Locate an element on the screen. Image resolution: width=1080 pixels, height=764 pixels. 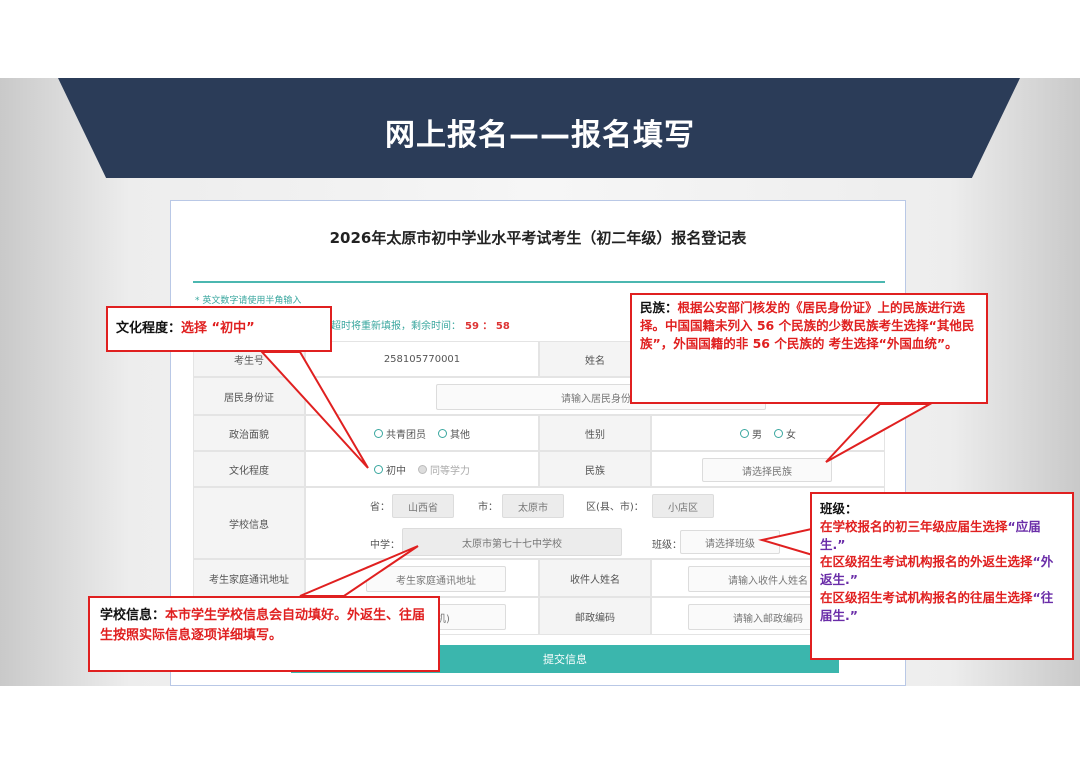
label-postcode: 邮政编码 is located at coordinates (595, 616).